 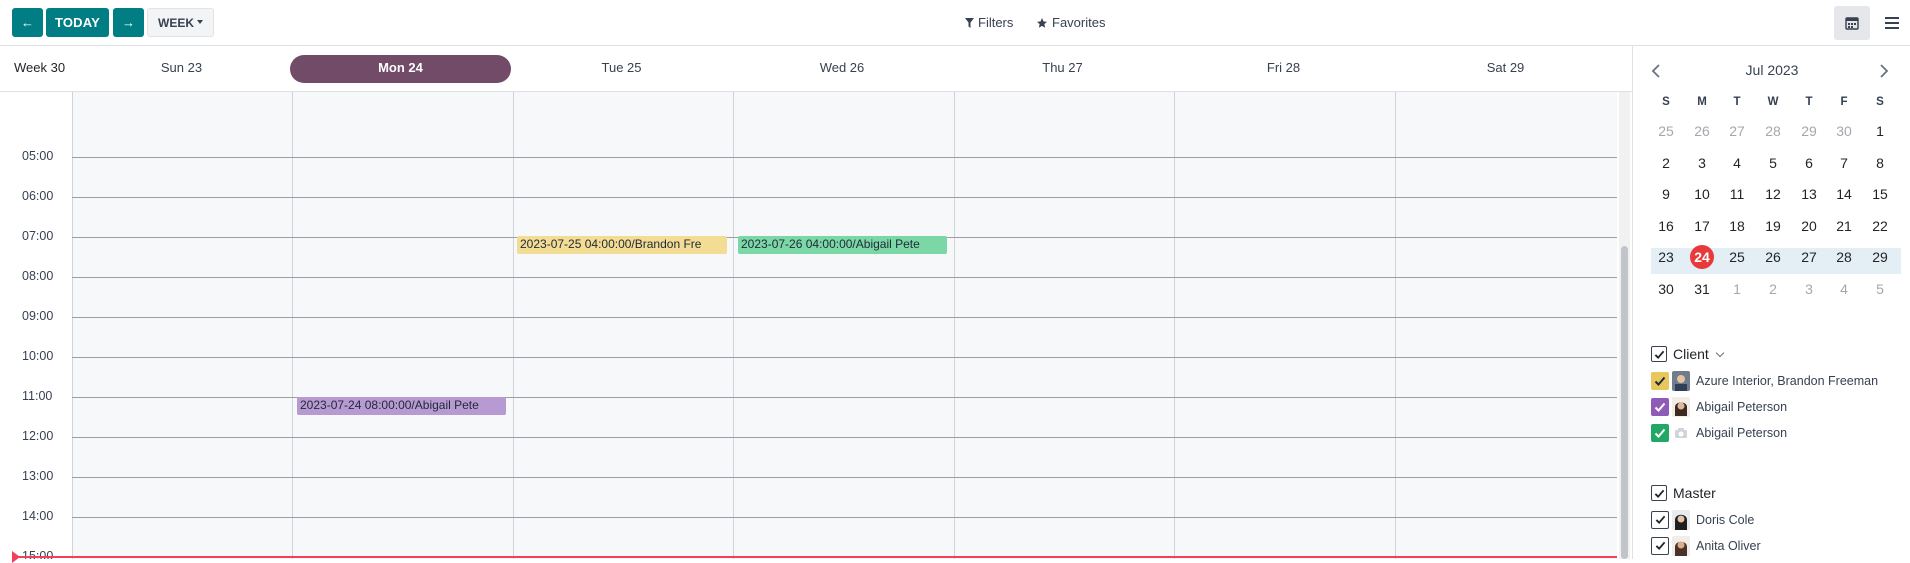 What do you see at coordinates (292, 325) in the screenshot?
I see `column-divider` at bounding box center [292, 325].